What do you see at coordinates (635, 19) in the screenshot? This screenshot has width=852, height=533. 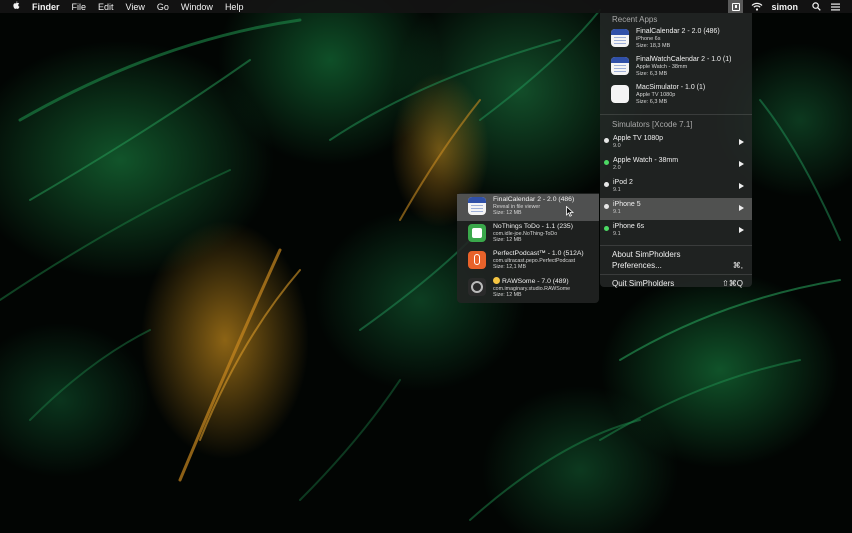 I see `recent-apps-header: Recent Apps` at bounding box center [635, 19].